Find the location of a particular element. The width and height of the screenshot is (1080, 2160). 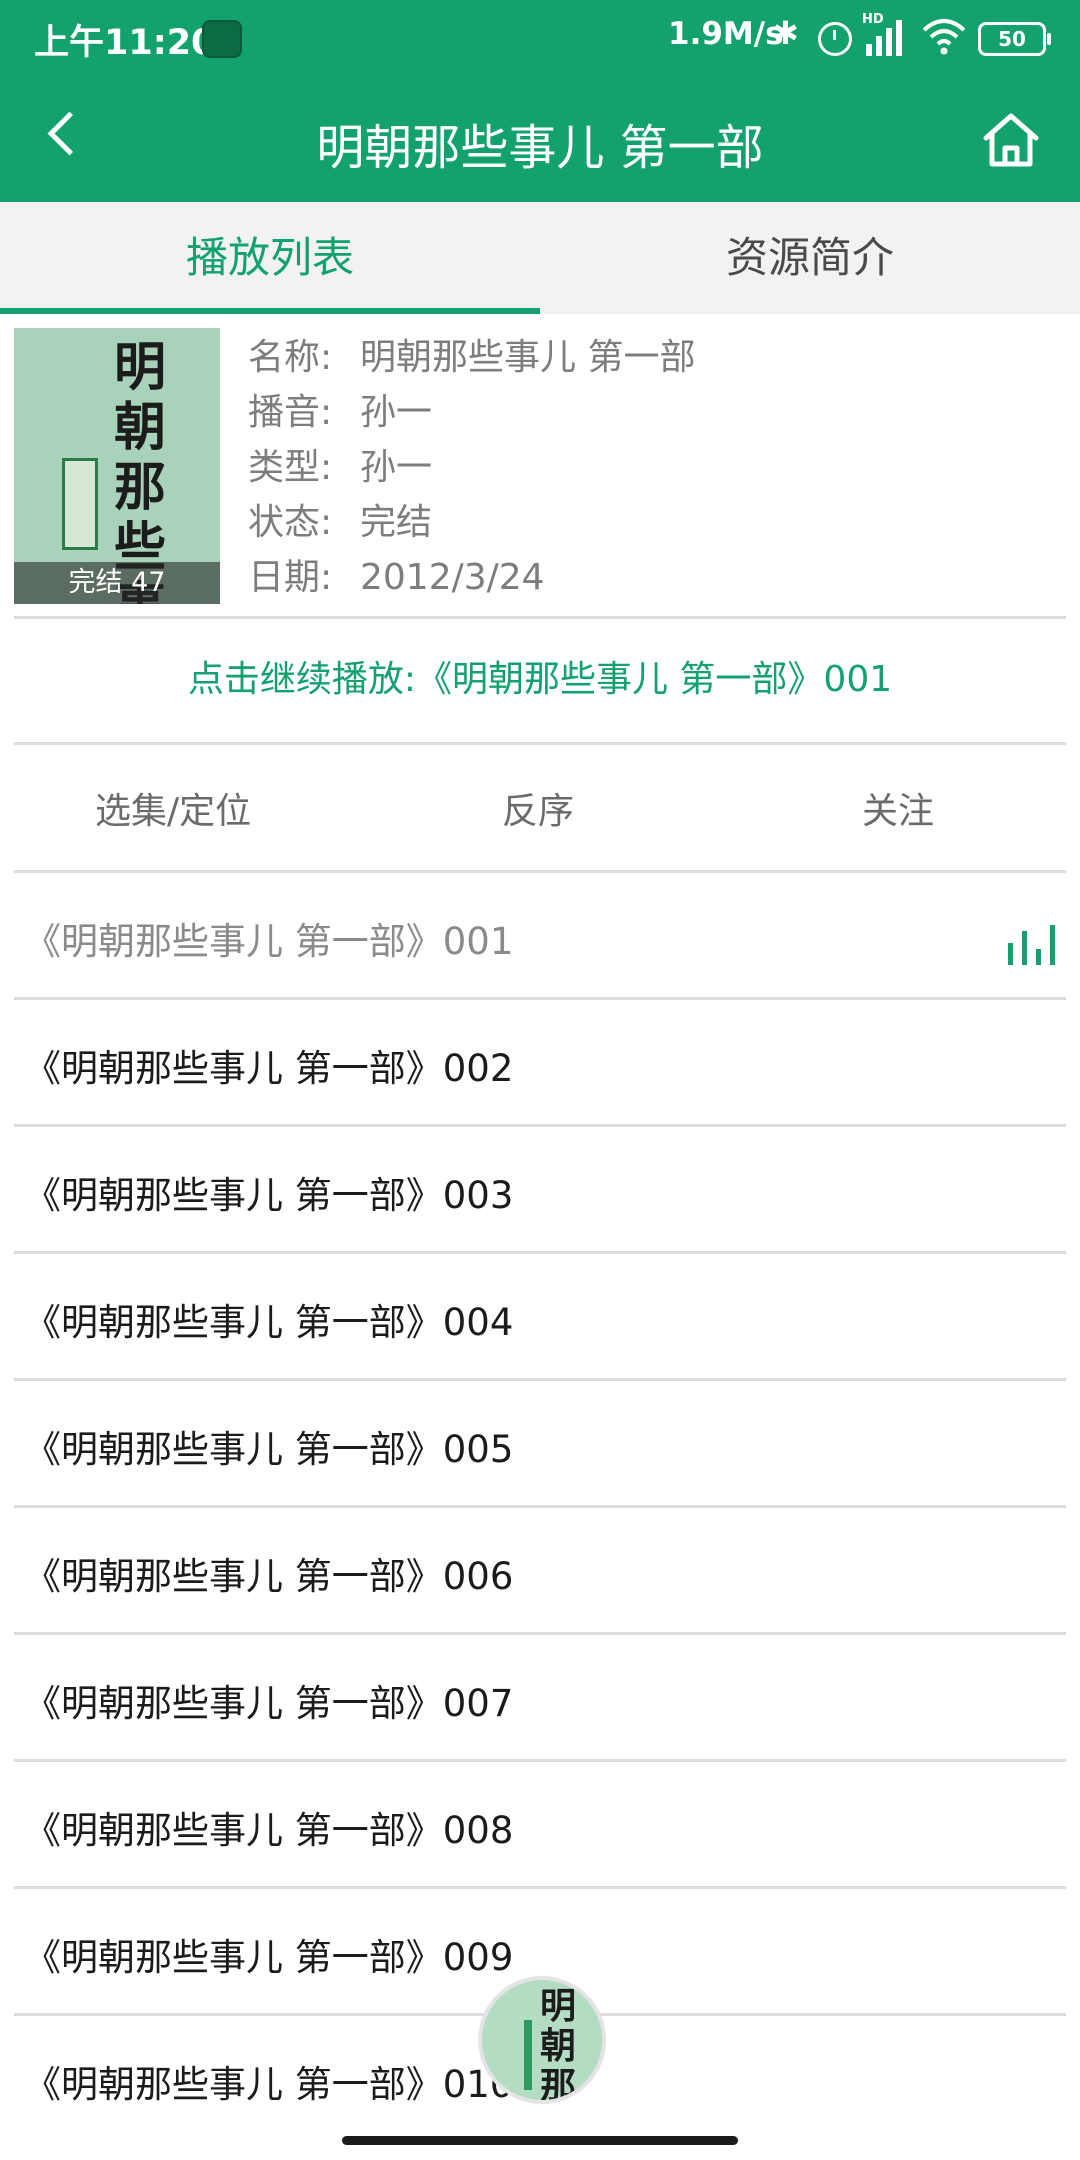

action-bar: 选集/定位 反序 关注 is located at coordinates (540, 812).